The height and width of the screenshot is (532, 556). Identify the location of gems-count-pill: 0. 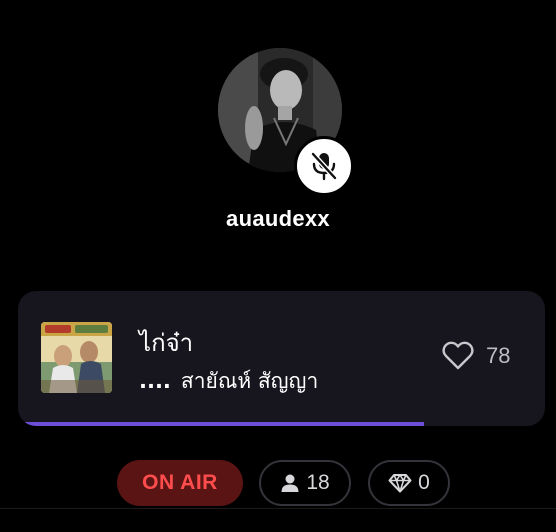
(409, 483).